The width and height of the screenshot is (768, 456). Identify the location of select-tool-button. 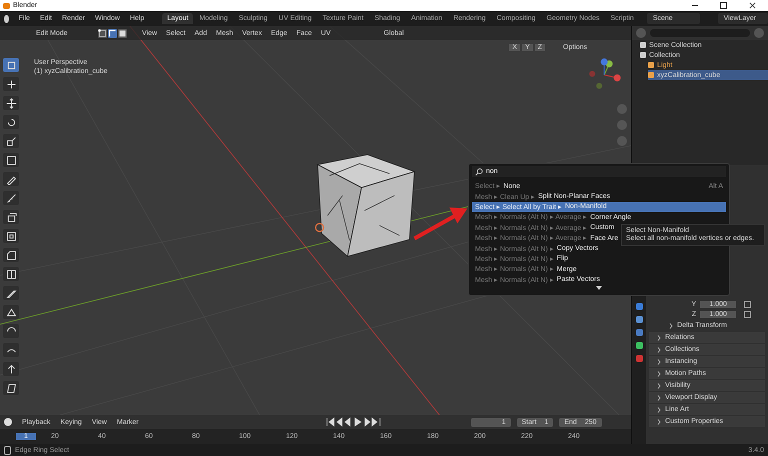
(11, 65).